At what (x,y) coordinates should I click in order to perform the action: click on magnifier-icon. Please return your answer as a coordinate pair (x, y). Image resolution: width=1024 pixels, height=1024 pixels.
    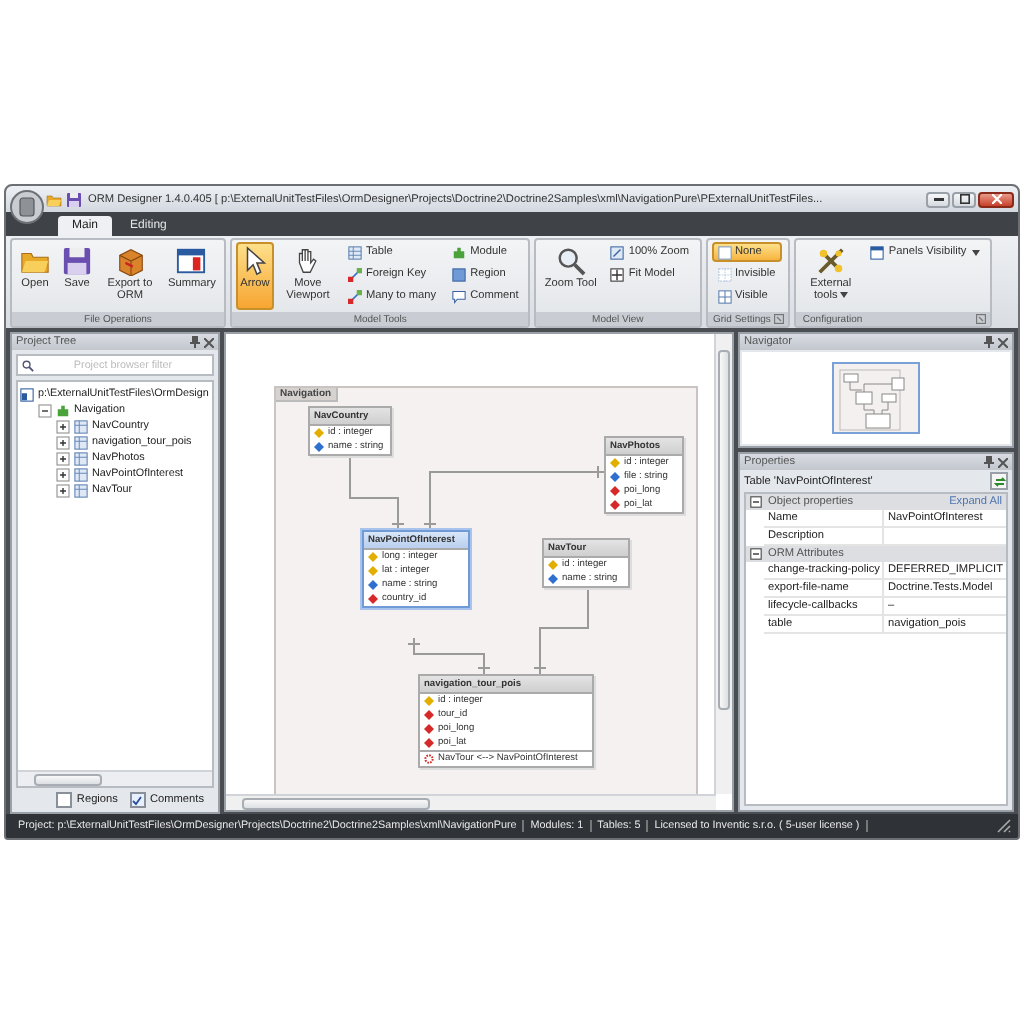
    Looking at the image, I should click on (570, 261).